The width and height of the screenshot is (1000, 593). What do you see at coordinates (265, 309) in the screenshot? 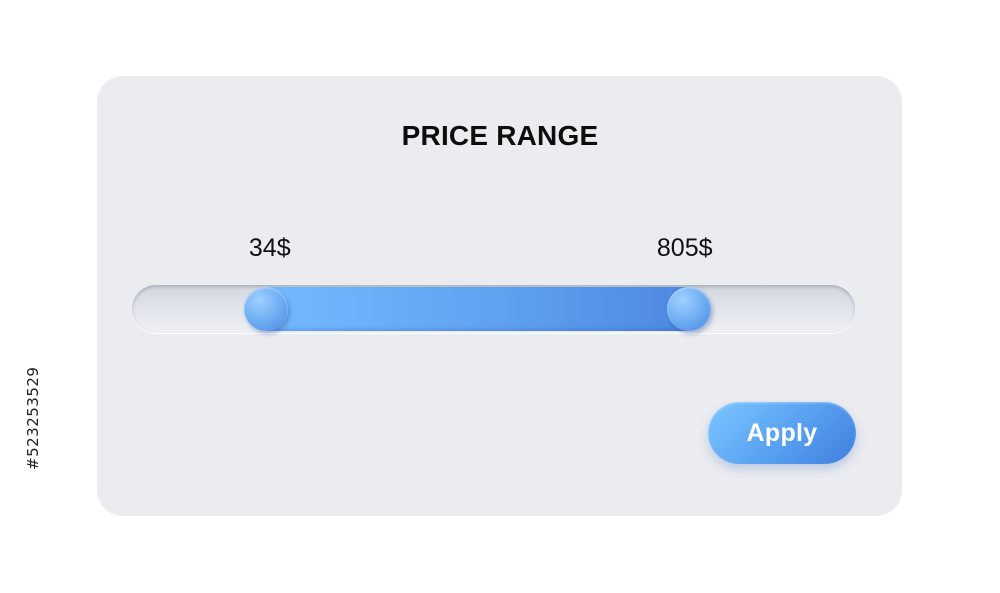
I see `min-price-handle` at bounding box center [265, 309].